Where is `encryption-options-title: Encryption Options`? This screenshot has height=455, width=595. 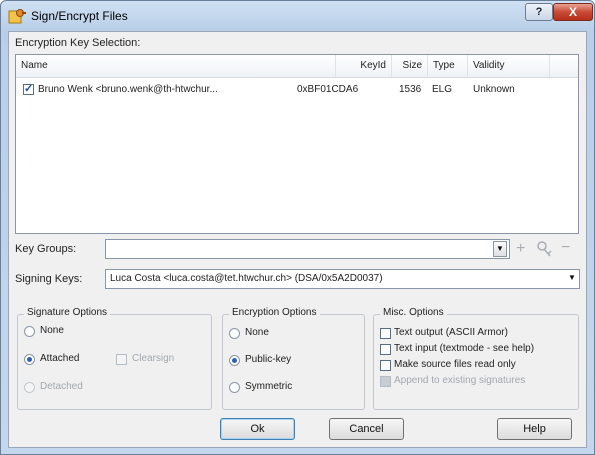
encryption-options-title: Encryption Options is located at coordinates (274, 312).